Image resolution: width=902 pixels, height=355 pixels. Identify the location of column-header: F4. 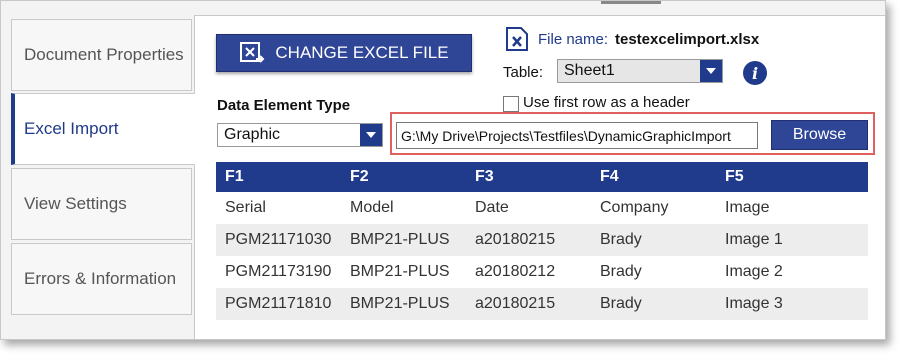
(653, 177).